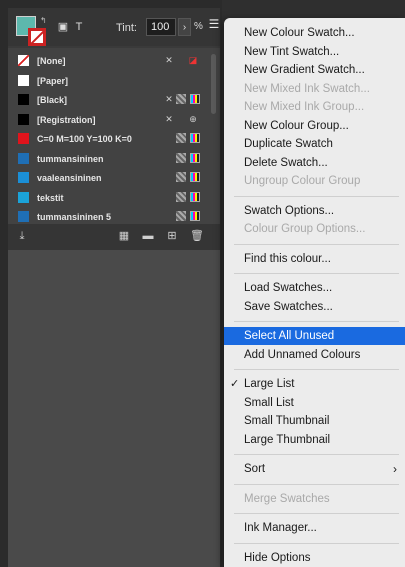  I want to click on menu-item-add-unnamed-colours: Add Unnamed Colours, so click(314, 355).